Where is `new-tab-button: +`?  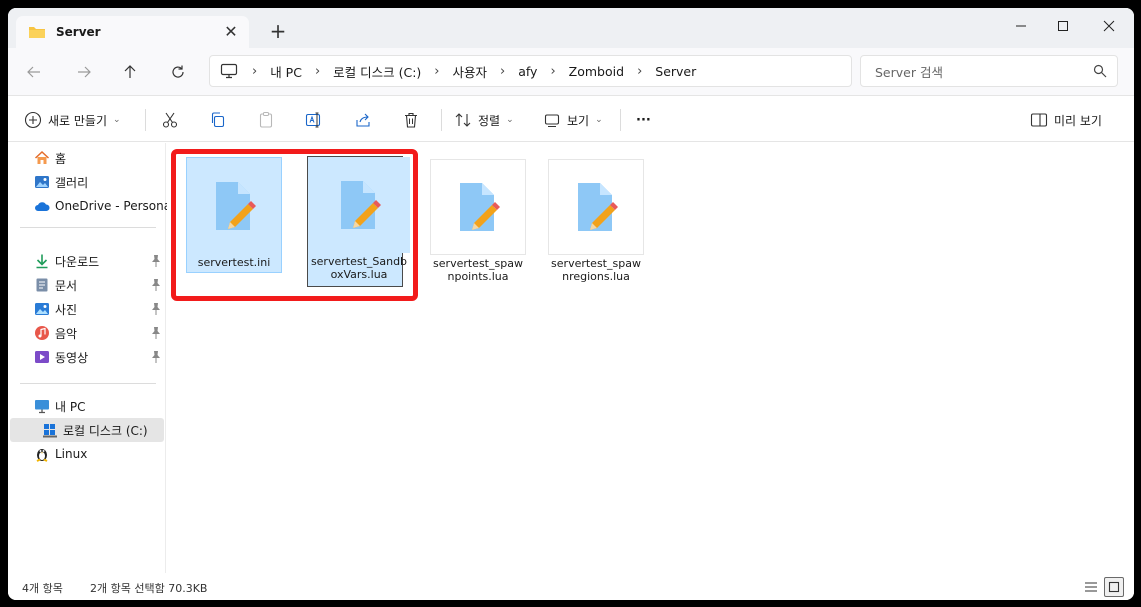 new-tab-button: + is located at coordinates (278, 32).